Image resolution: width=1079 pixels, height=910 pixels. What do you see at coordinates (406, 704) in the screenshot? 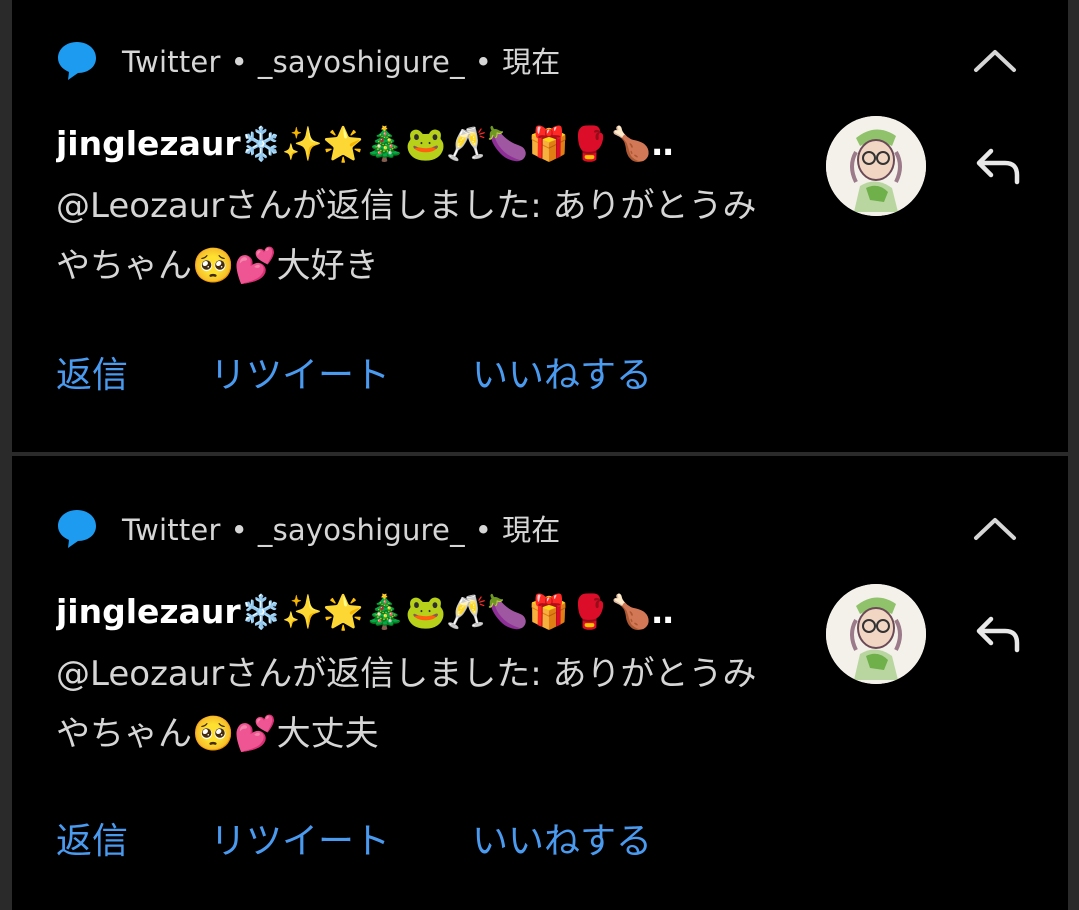
I see `notification-body: @Leozaurさんが返信しました: ありがとうみやちゃん🥺💕大丈夫` at bounding box center [406, 704].